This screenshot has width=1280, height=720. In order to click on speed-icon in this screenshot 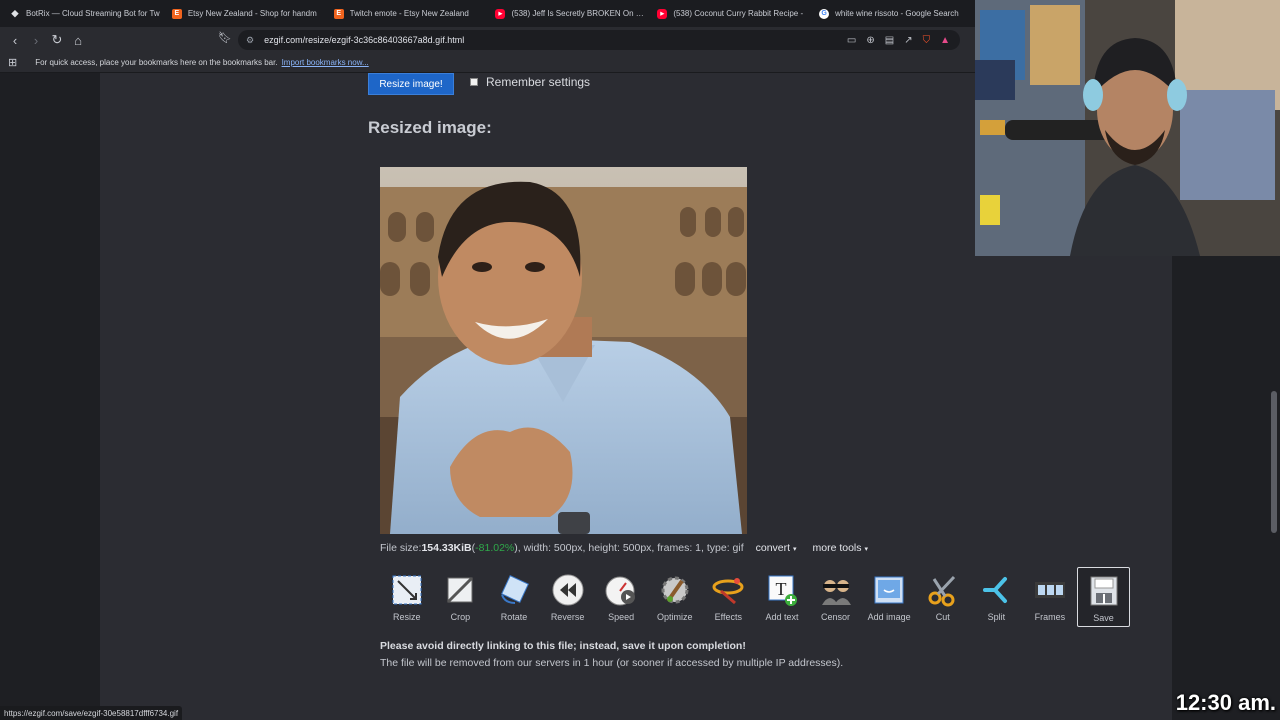, I will do `click(620, 591)`.